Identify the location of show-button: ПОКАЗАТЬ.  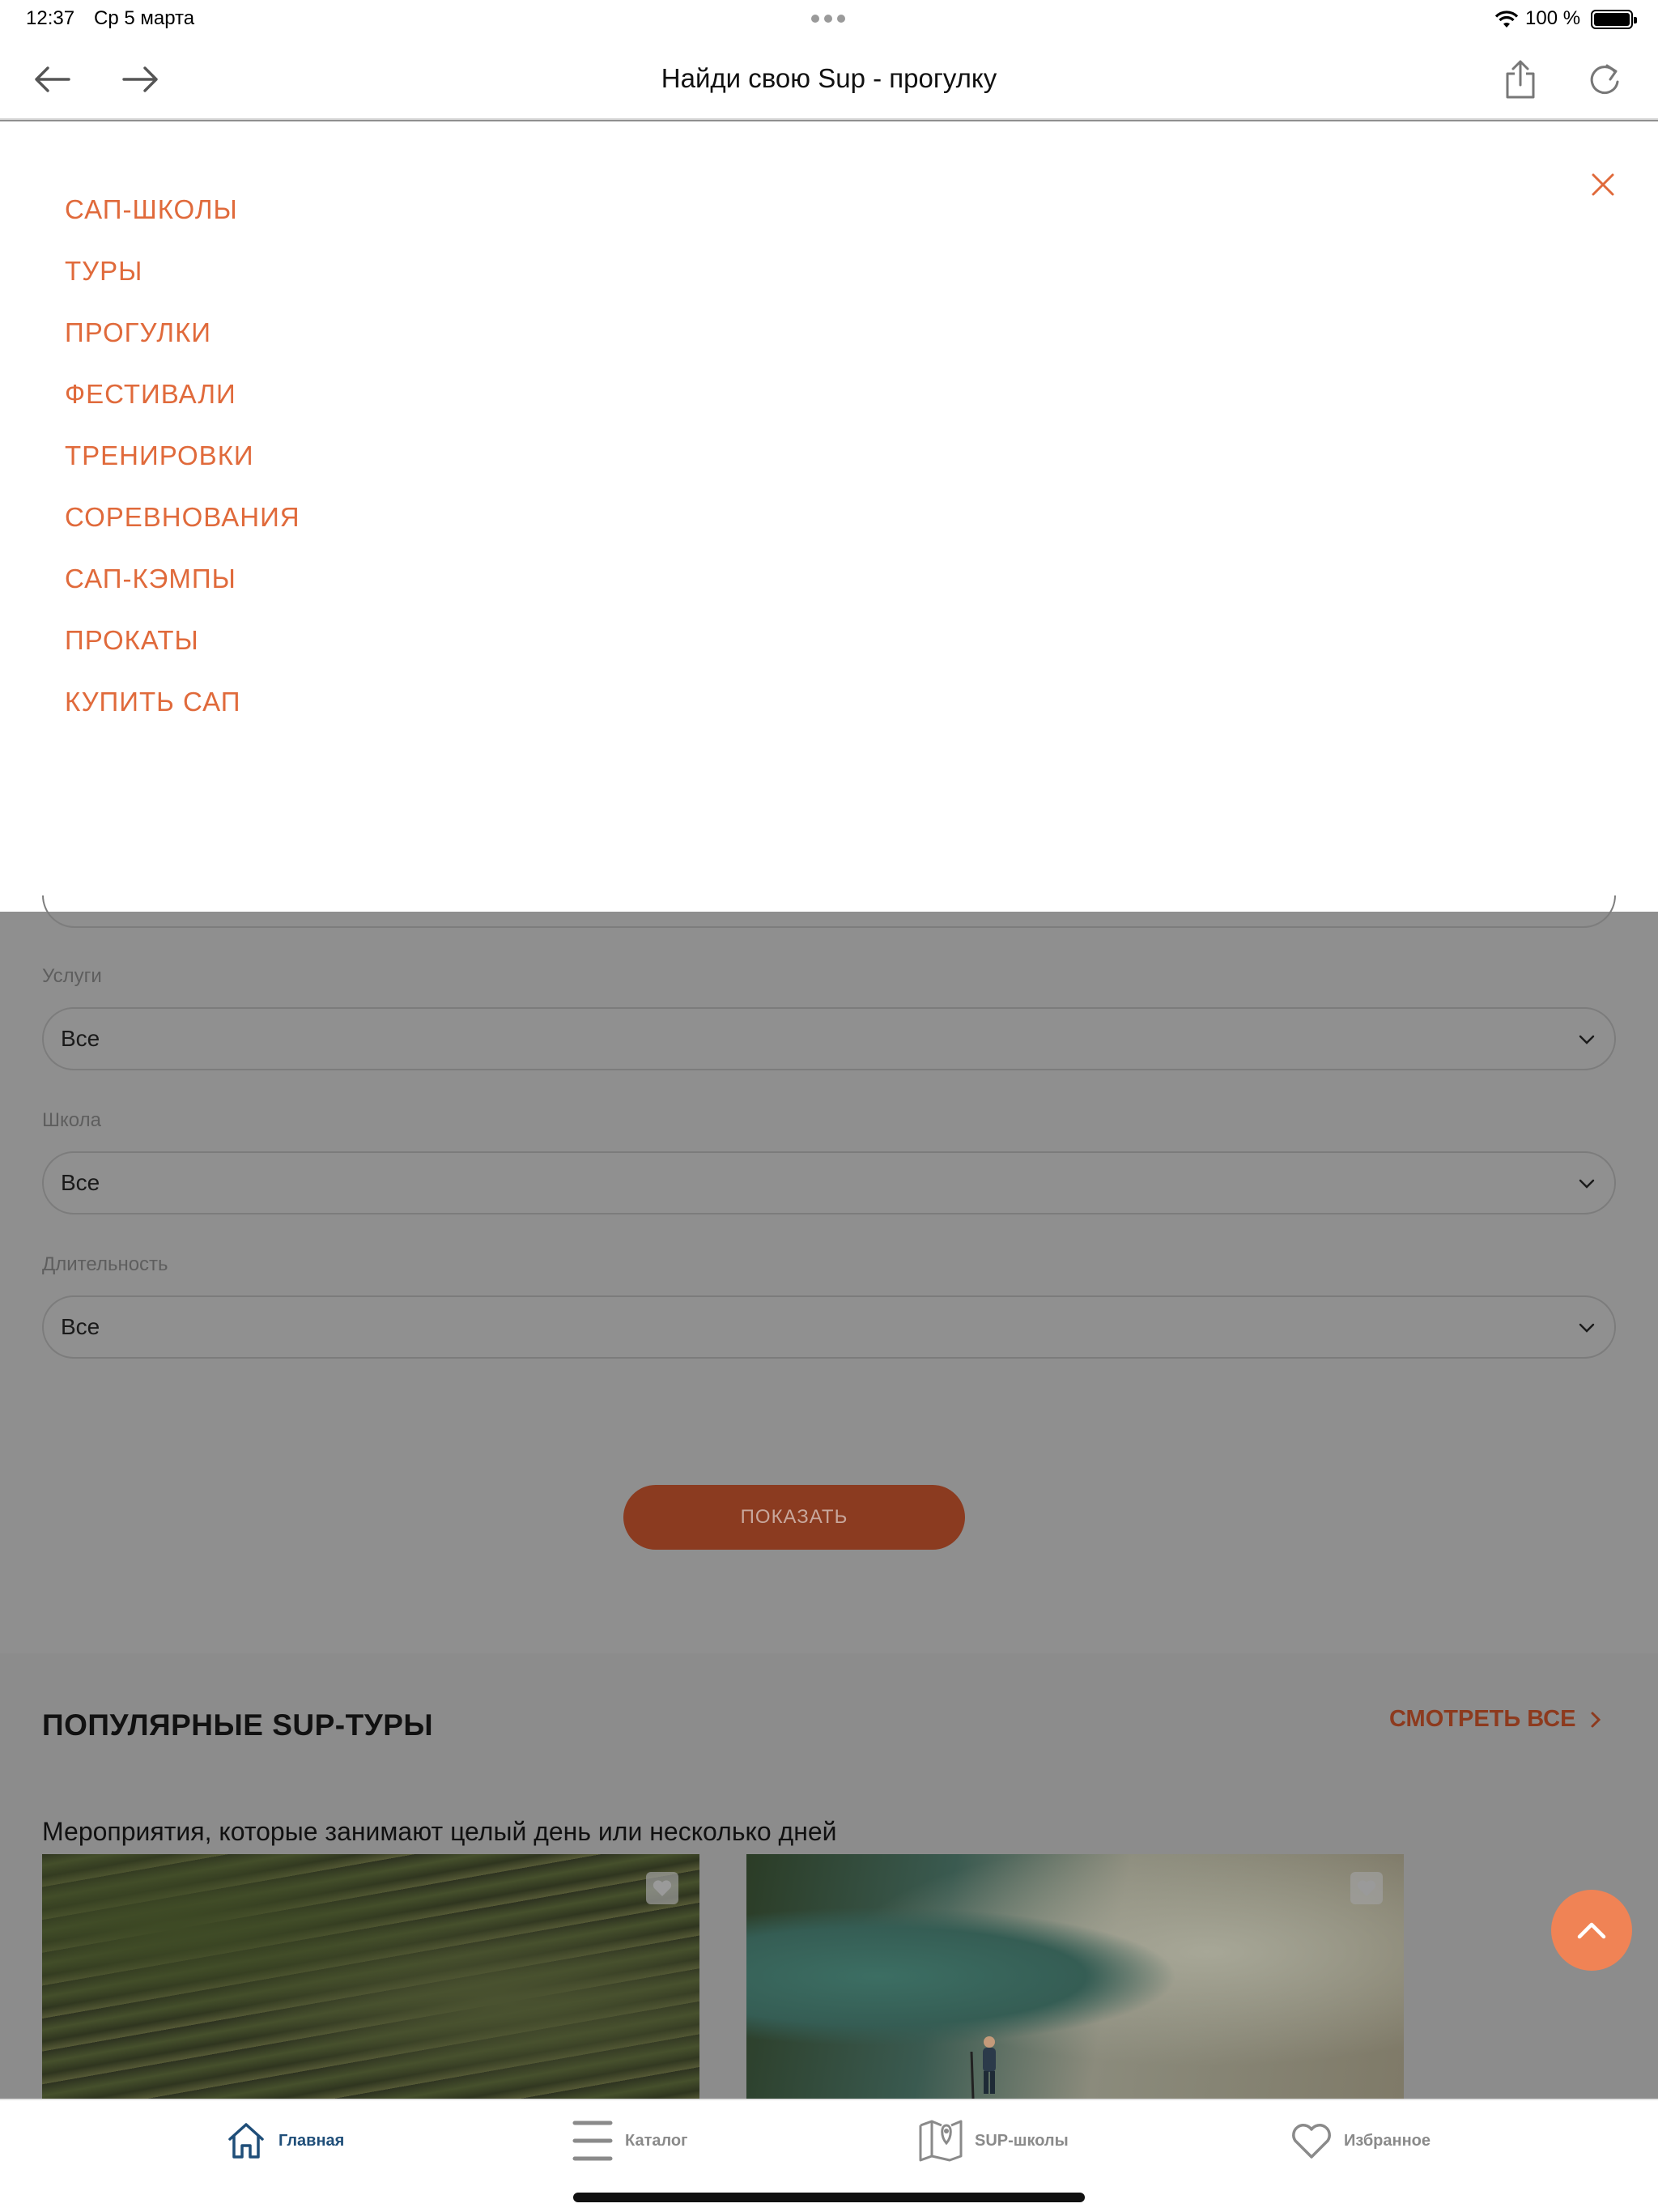
(794, 1518).